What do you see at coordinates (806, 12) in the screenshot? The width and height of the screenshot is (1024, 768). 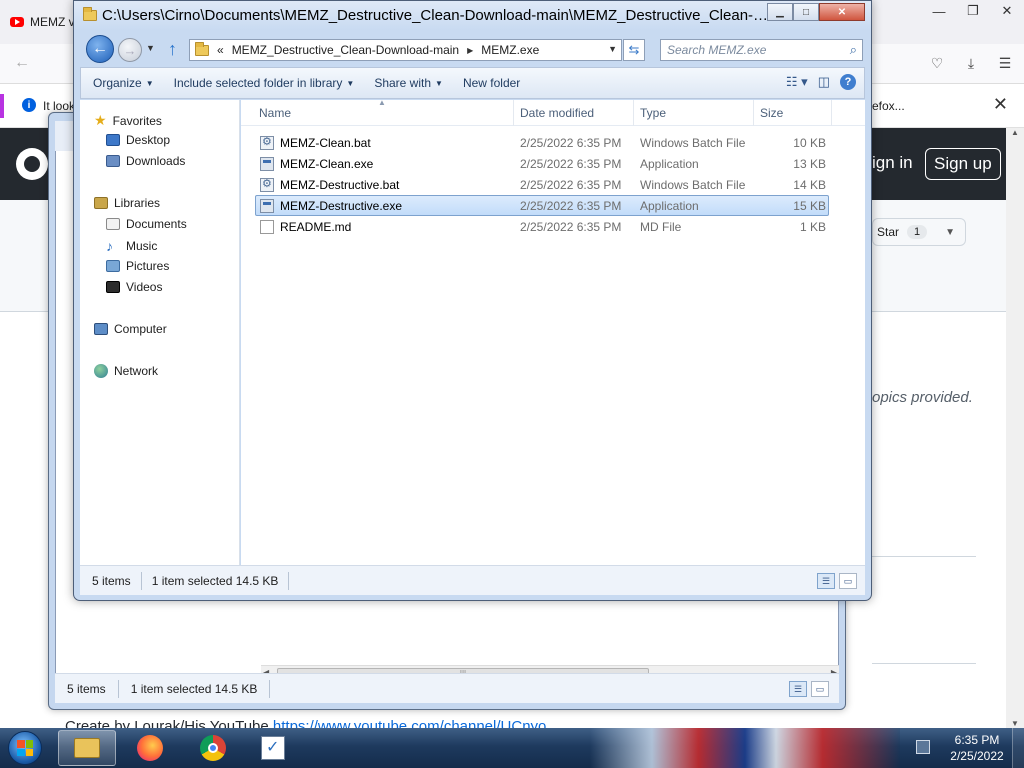 I see `maximize-button: □` at bounding box center [806, 12].